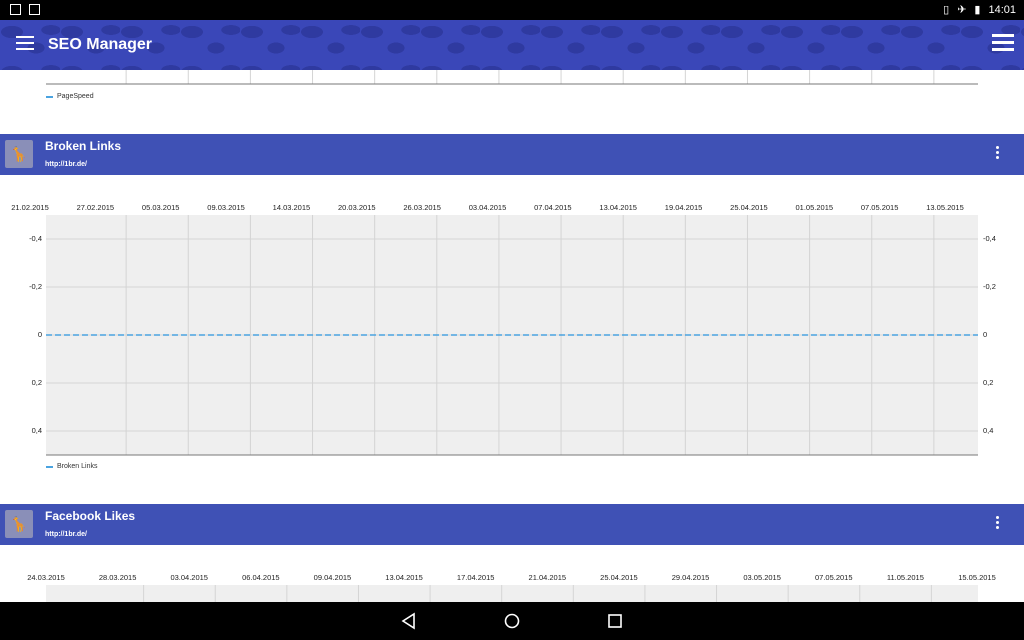 This screenshot has height=640, width=1024. I want to click on app-title: SEO Manager, so click(100, 44).